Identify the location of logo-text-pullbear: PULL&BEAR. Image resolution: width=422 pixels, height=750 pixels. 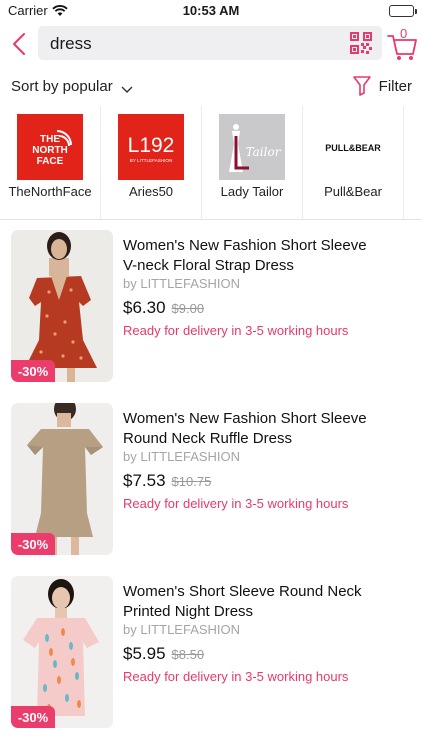
(353, 148).